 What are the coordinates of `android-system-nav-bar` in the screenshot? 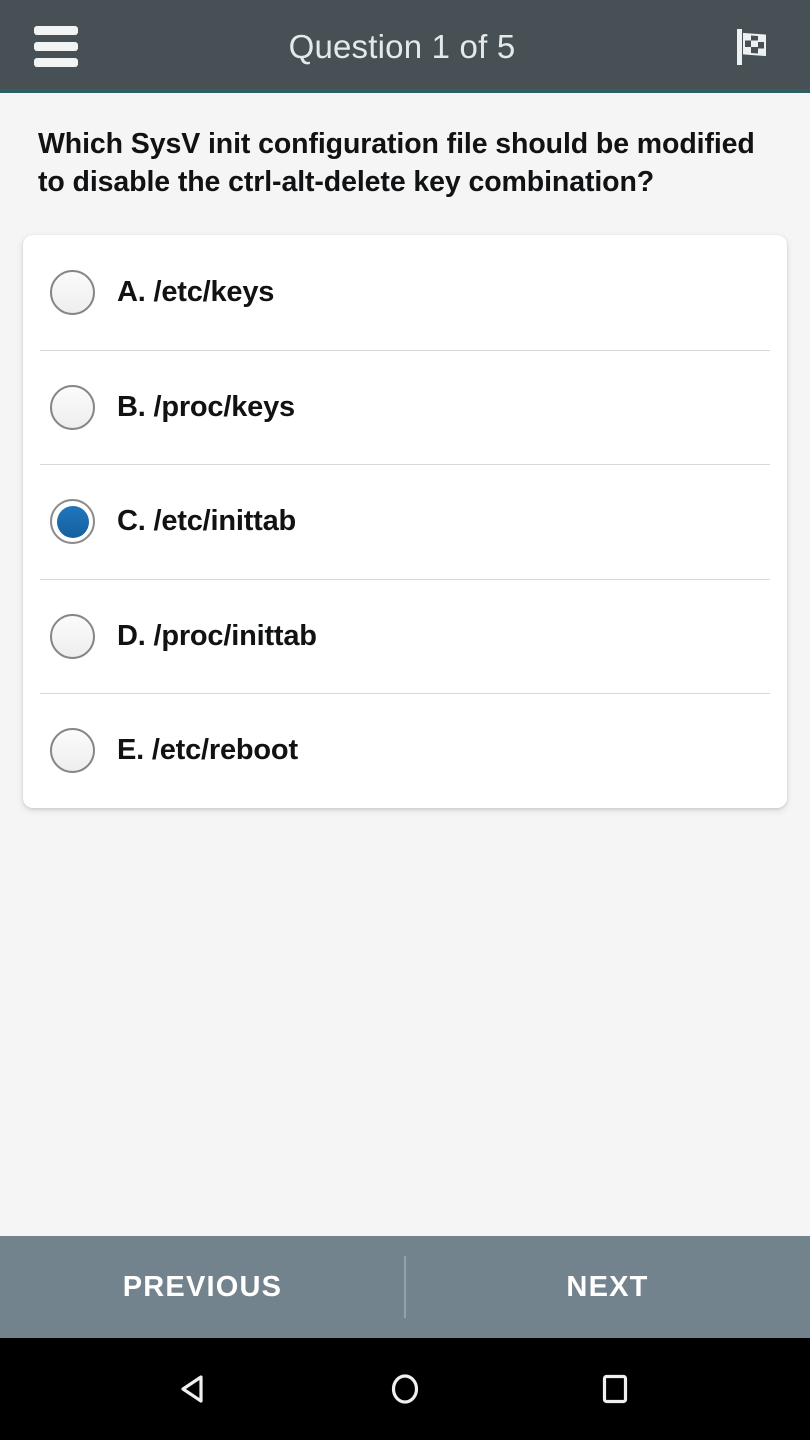 It's located at (405, 1389).